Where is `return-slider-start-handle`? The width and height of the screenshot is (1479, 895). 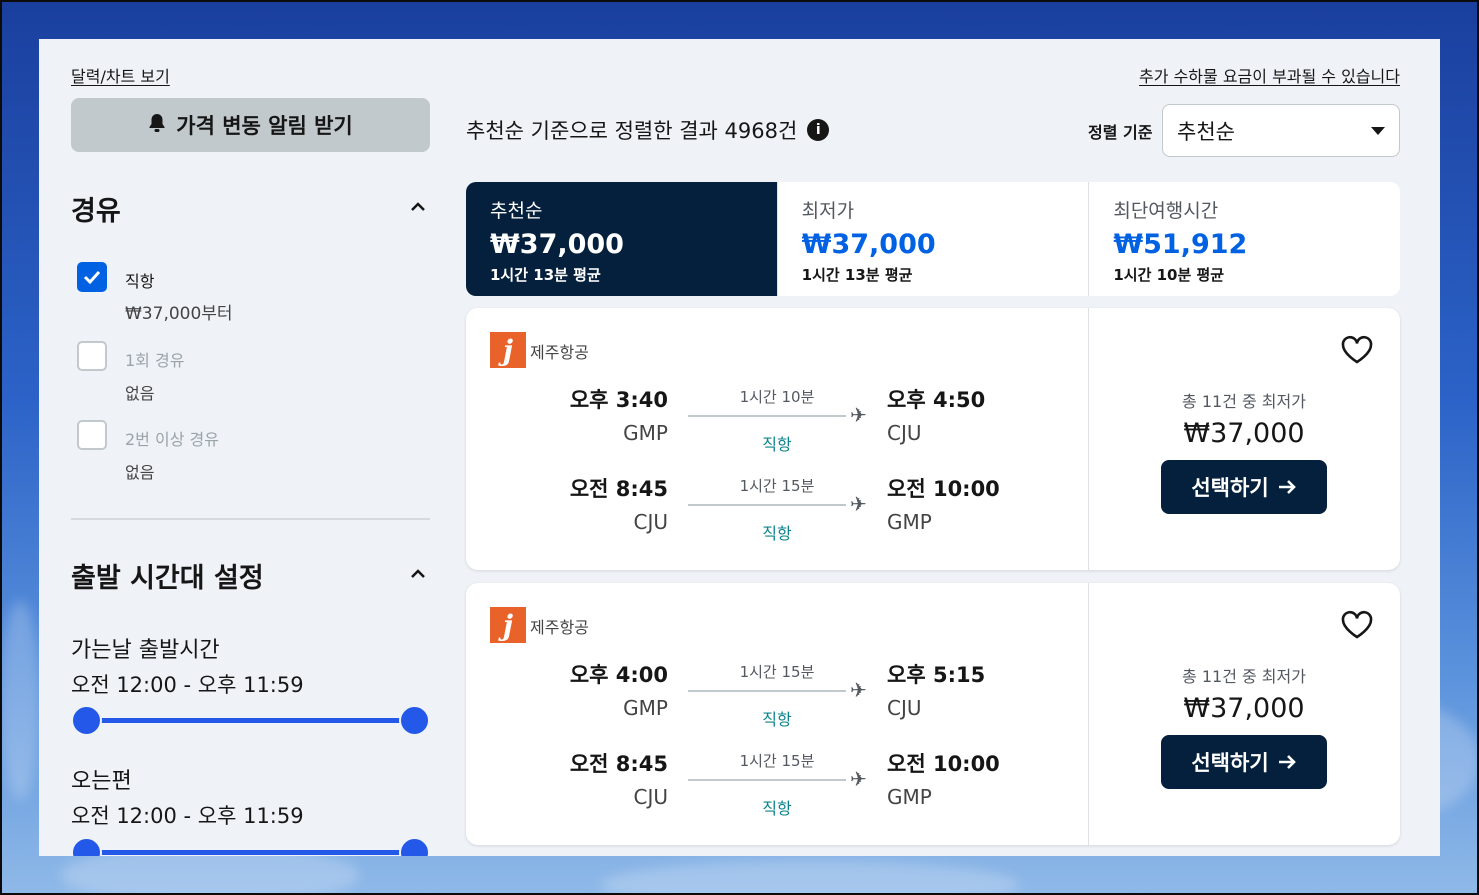
return-slider-start-handle is located at coordinates (86, 846).